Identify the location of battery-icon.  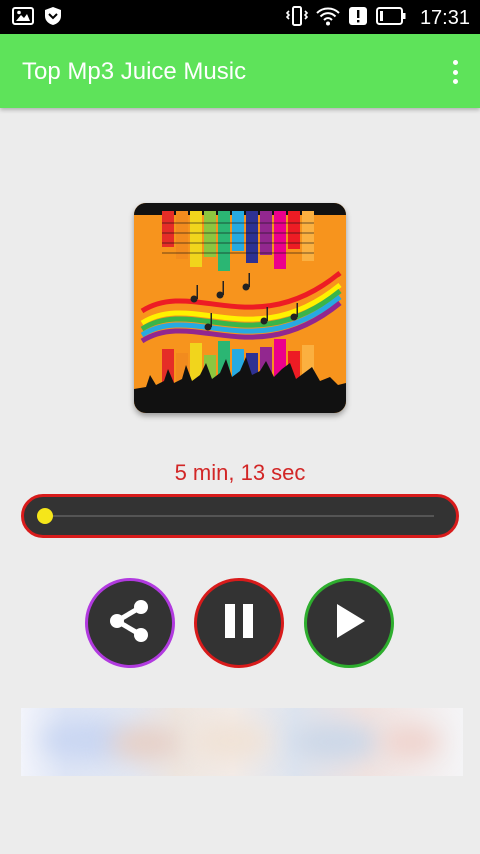
(390, 18).